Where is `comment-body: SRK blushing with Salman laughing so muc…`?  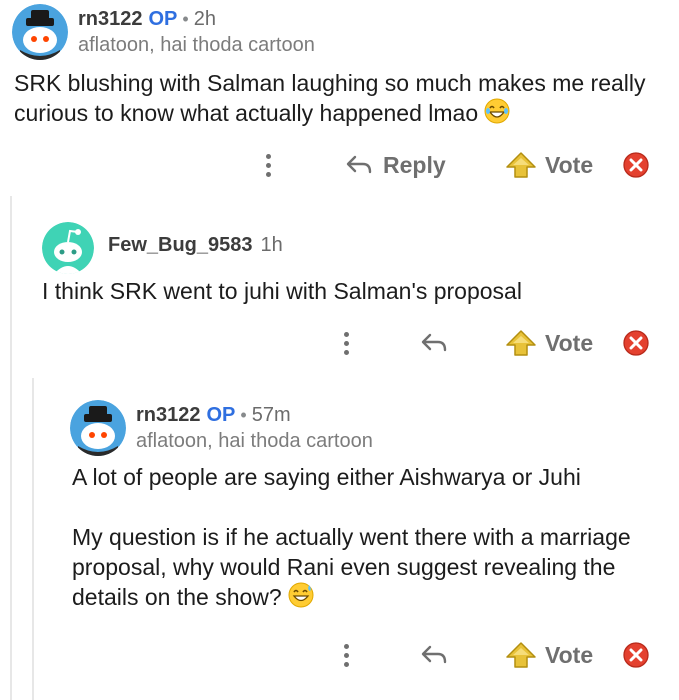 comment-body: SRK blushing with Salman laughing so muc… is located at coordinates (344, 99).